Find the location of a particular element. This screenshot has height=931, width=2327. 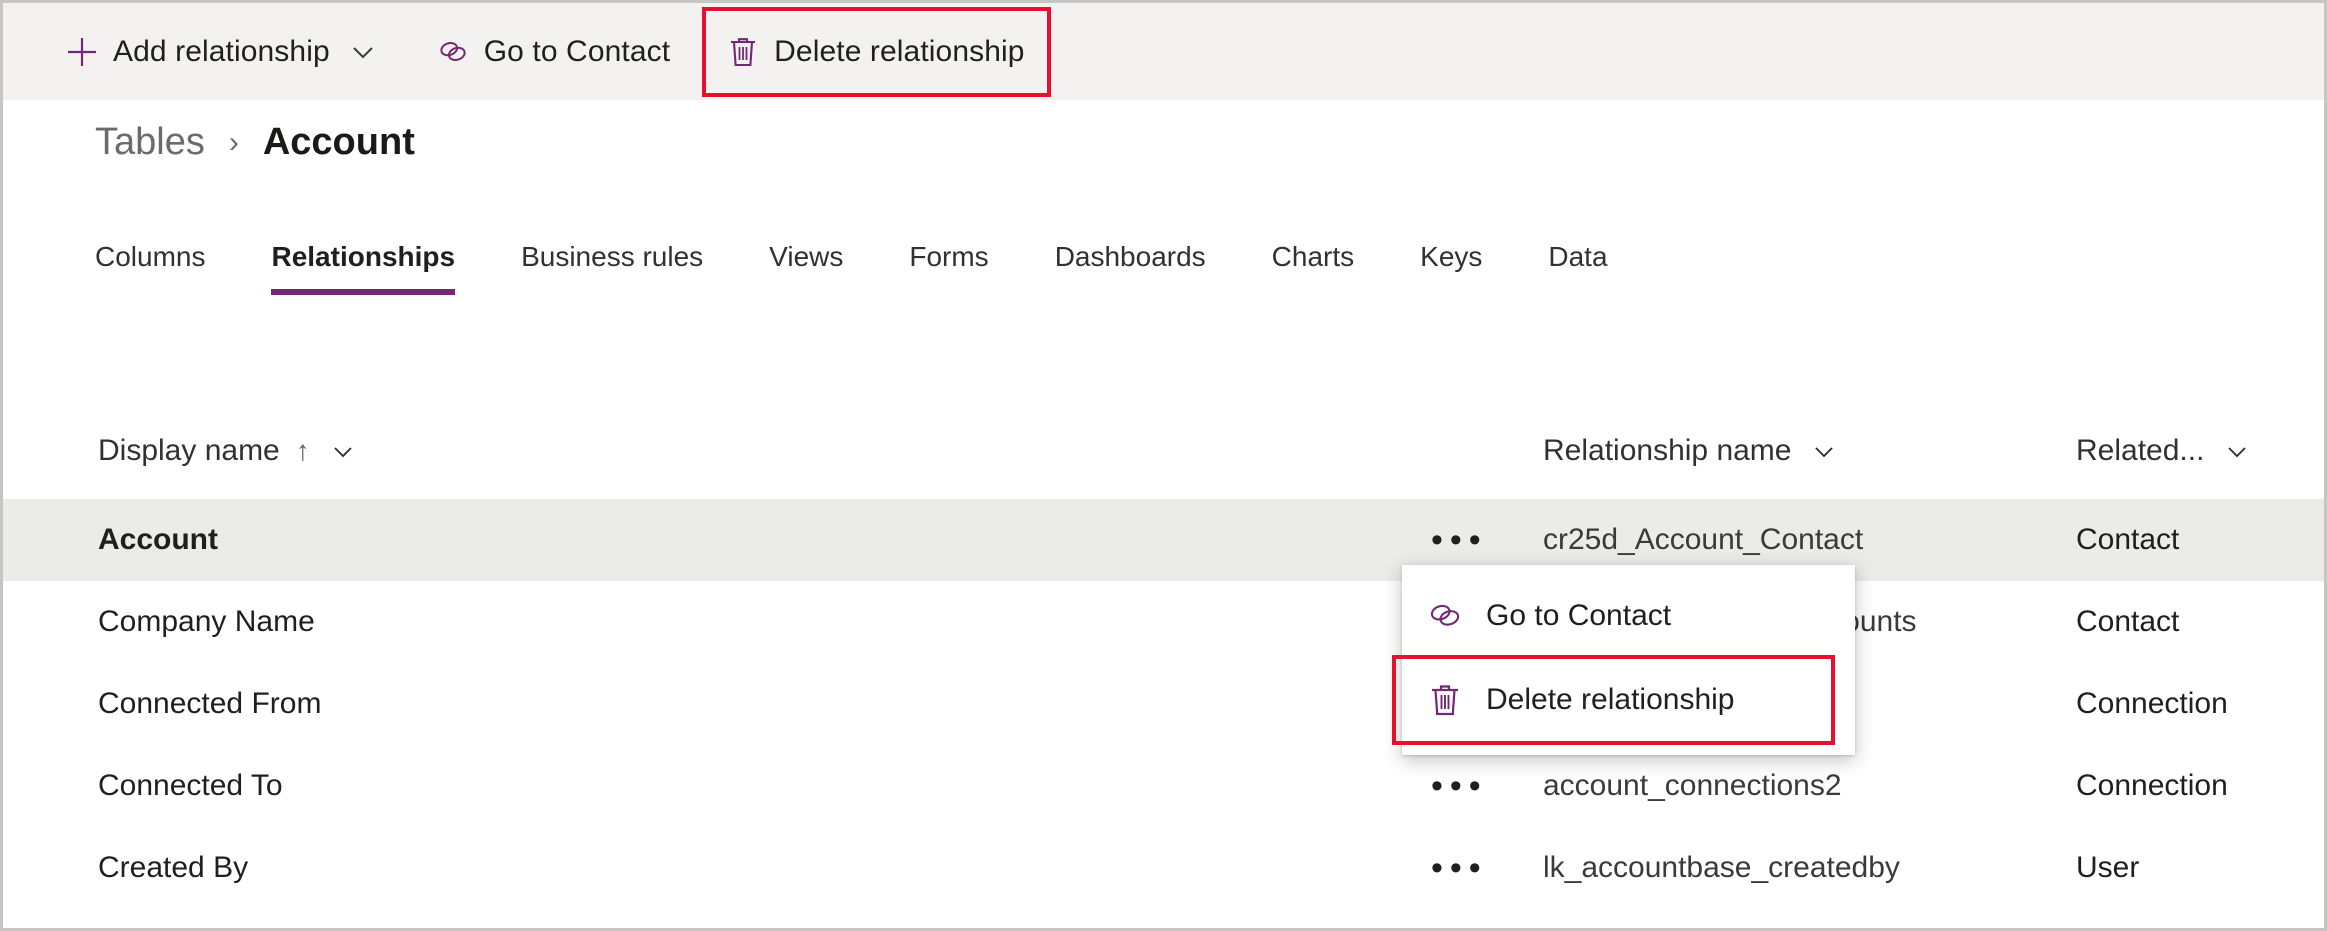

tab-business-rules-label: Business rules is located at coordinates (612, 256).